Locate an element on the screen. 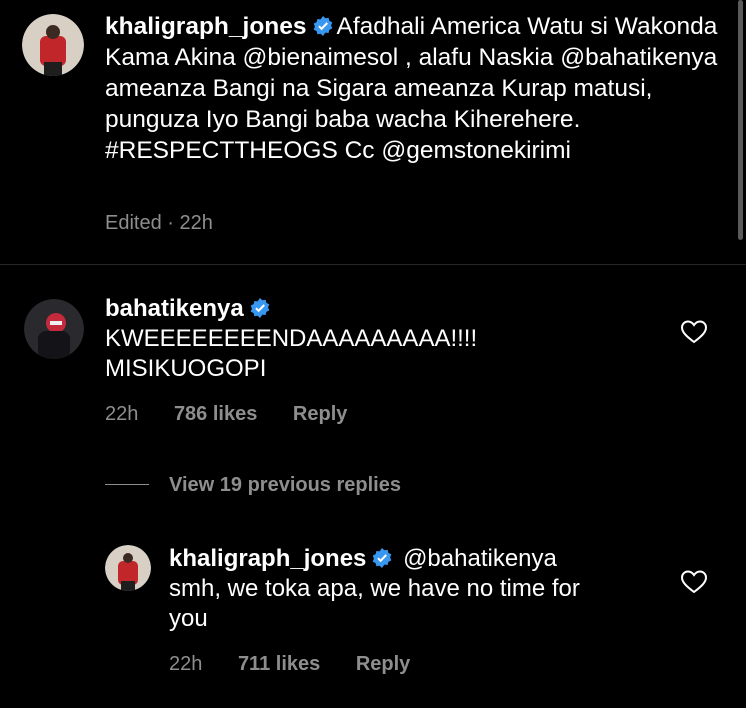 Image resolution: width=746 pixels, height=708 pixels. comment-reply-button: Reply is located at coordinates (320, 414).